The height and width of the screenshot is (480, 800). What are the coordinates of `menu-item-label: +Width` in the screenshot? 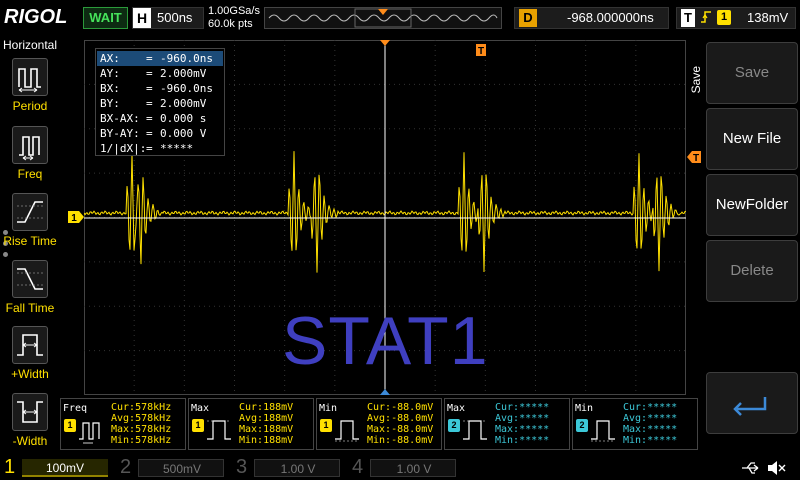 It's located at (30, 374).